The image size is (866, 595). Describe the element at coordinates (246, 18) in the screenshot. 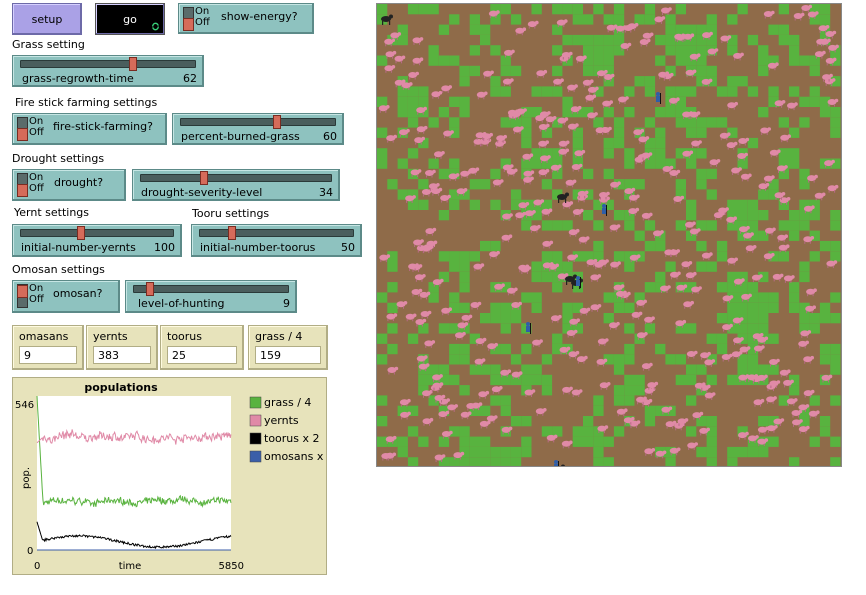

I see `show-energy-switch: On Off show-energy?` at that location.